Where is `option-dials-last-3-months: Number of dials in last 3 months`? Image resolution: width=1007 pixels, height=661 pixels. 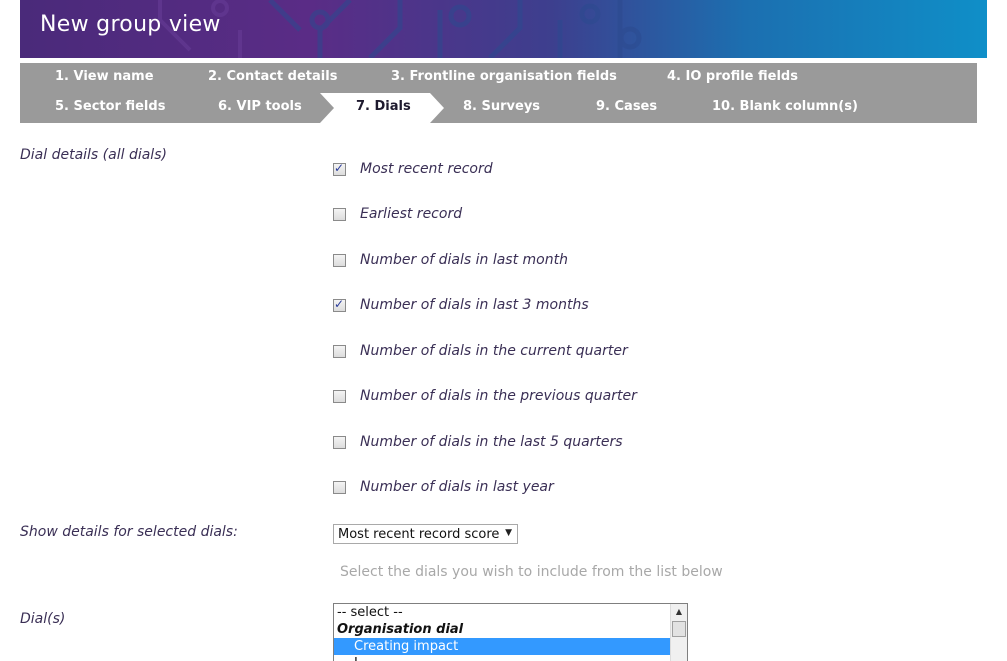
option-dials-last-3-months: Number of dials in last 3 months is located at coordinates (461, 305).